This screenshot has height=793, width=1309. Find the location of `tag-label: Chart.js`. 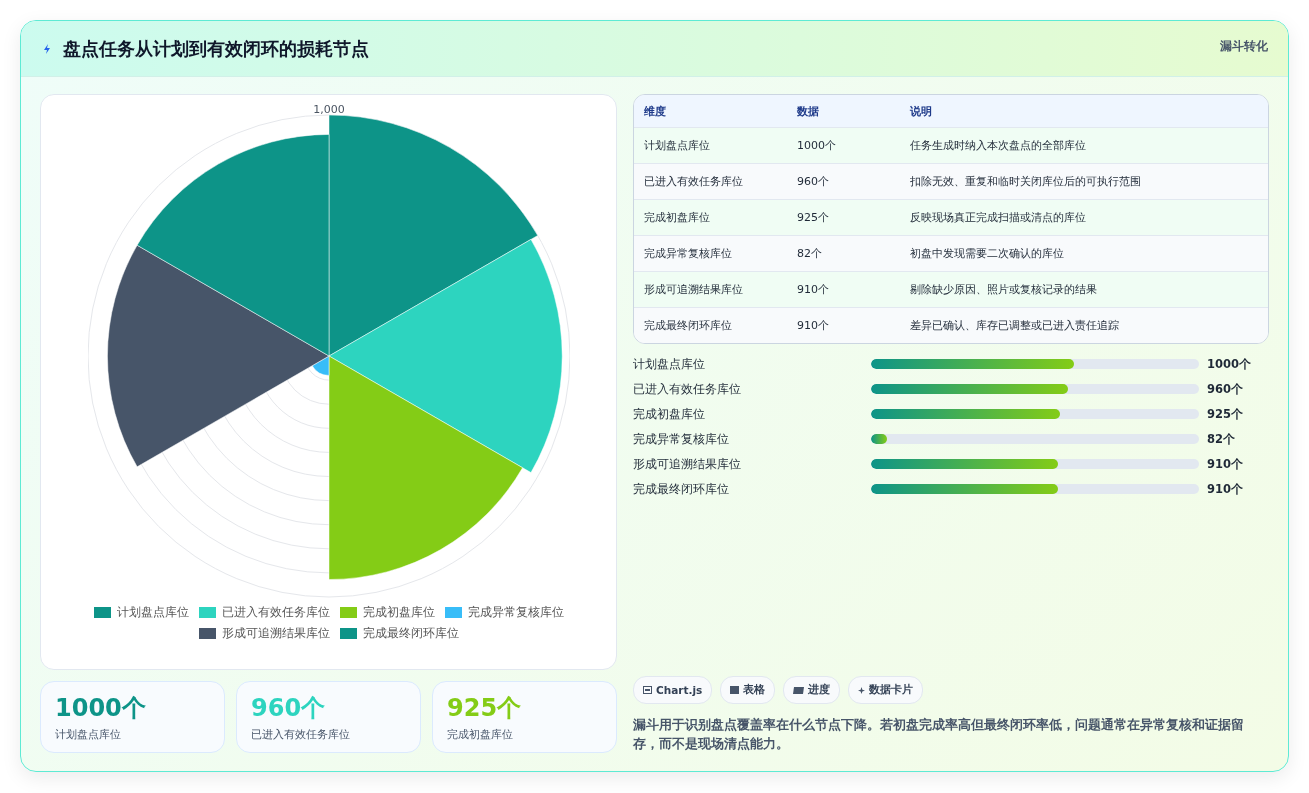

tag-label: Chart.js is located at coordinates (679, 690).